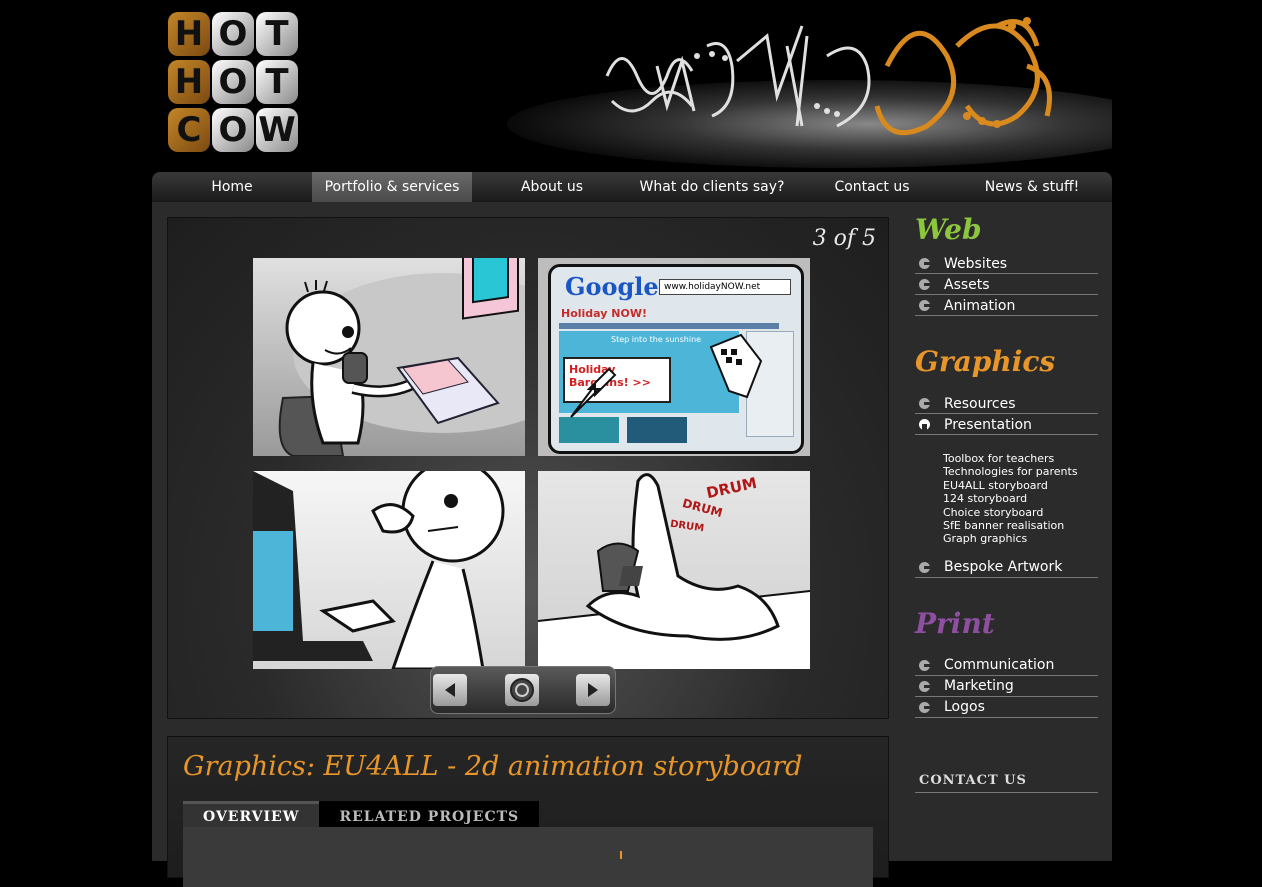  I want to click on contact-us-link: CONTACT US, so click(1006, 781).